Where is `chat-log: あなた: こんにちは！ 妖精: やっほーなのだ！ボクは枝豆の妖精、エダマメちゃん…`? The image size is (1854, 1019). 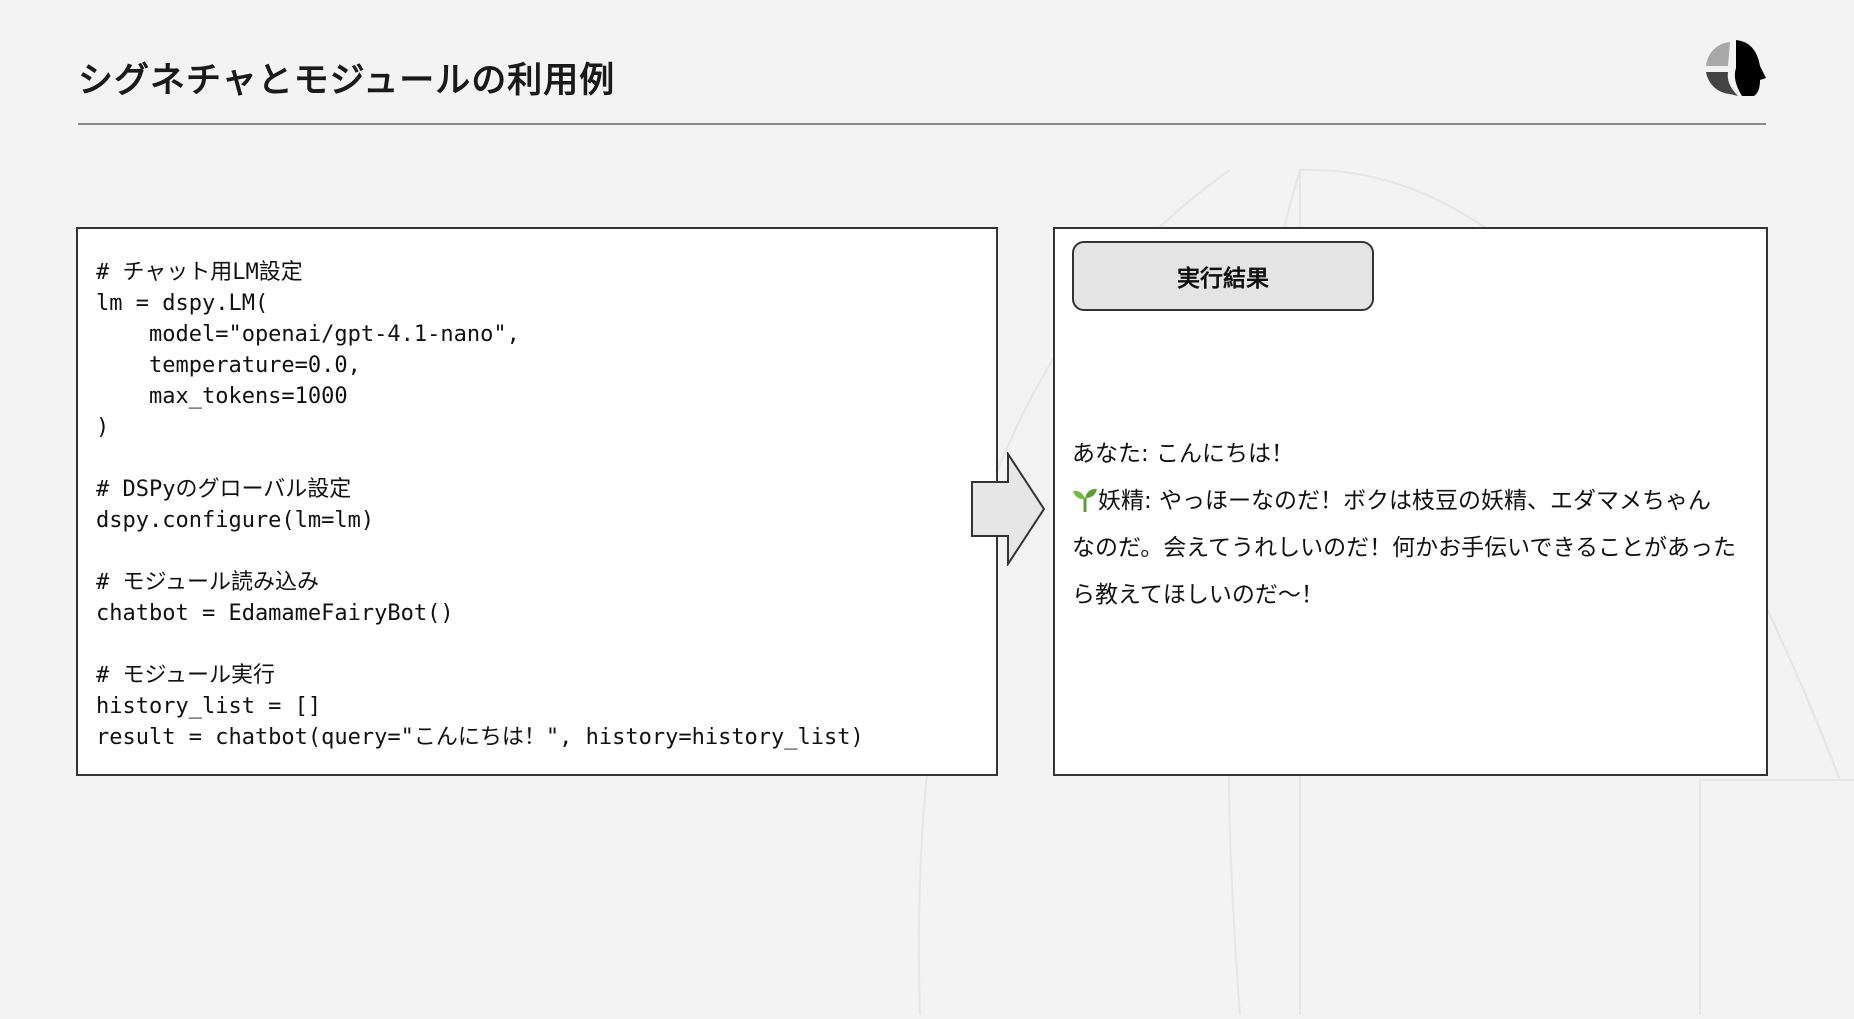
chat-log: あなた: こんにちは！ 妖精: やっほーなのだ！ボクは枝豆の妖精、エダマメちゃん… is located at coordinates (1404, 525).